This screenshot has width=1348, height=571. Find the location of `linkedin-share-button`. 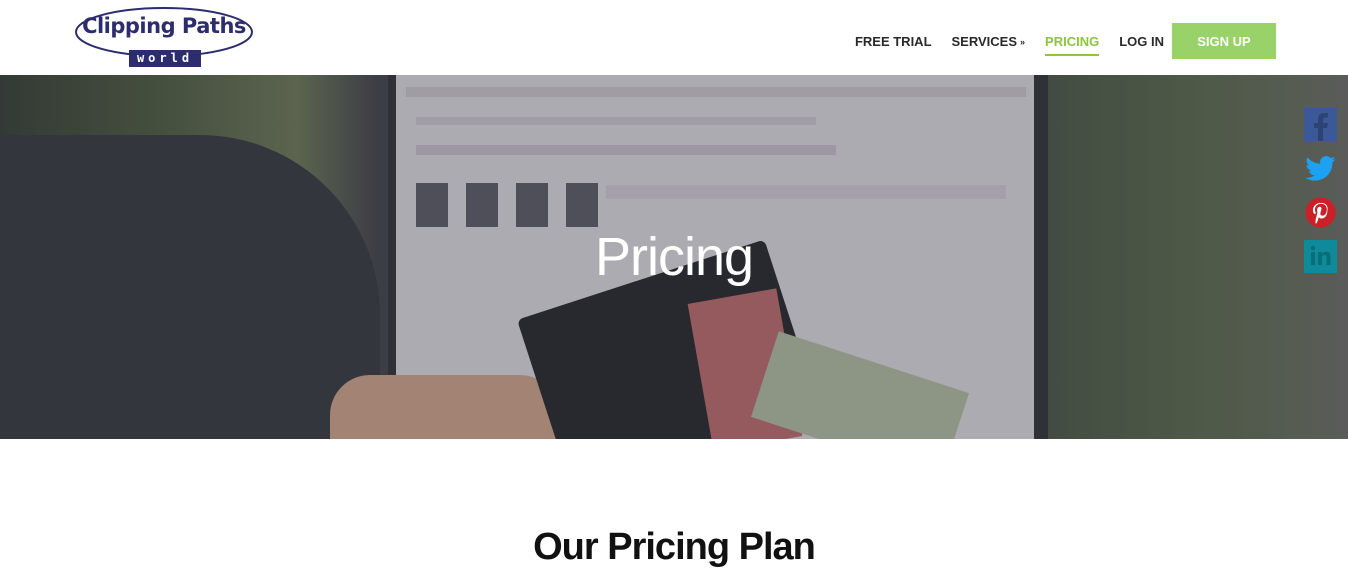

linkedin-share-button is located at coordinates (1320, 256).